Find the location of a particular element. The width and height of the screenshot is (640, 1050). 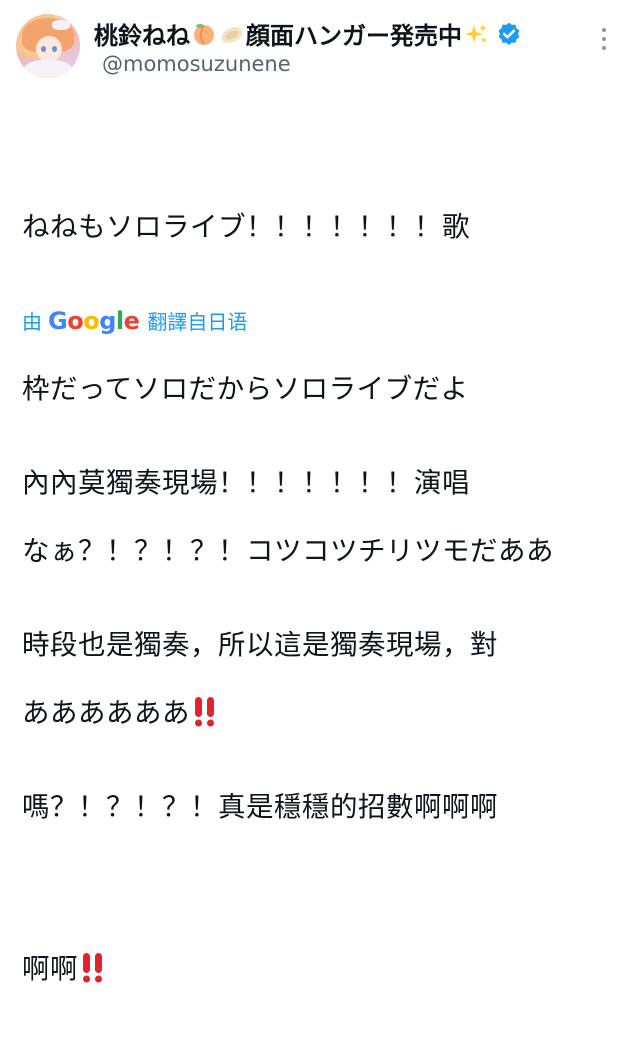

translate-suffix: 翻譯自日语 is located at coordinates (197, 322).